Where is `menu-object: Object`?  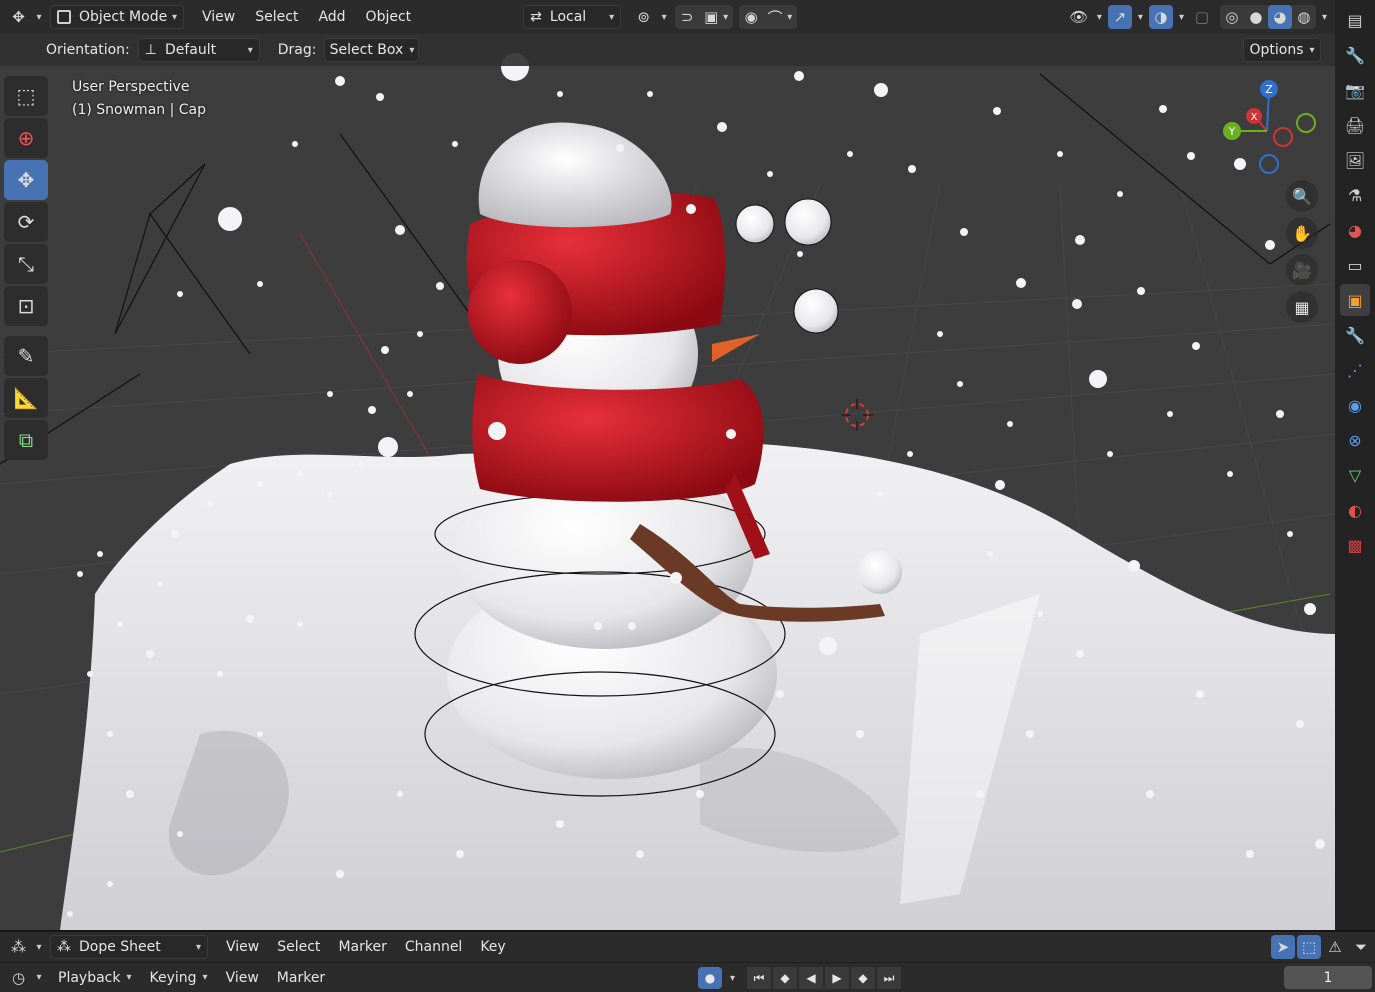 menu-object: Object is located at coordinates (389, 17).